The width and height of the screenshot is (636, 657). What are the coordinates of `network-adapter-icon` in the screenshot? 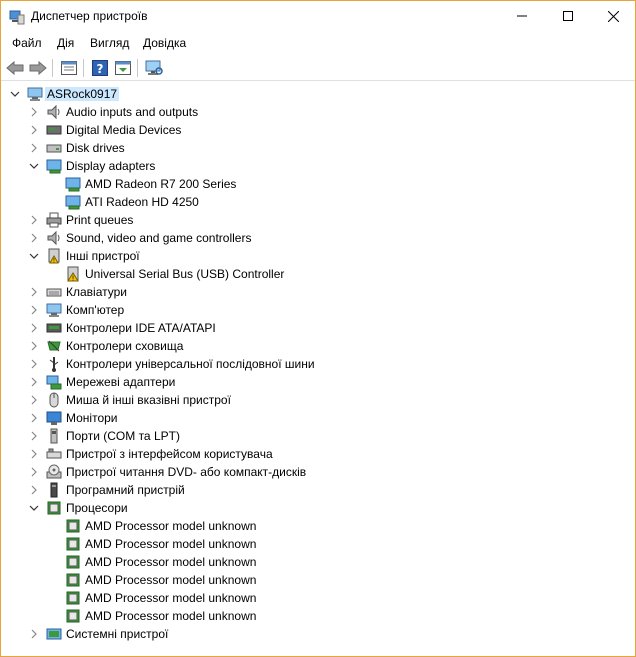 It's located at (54, 382).